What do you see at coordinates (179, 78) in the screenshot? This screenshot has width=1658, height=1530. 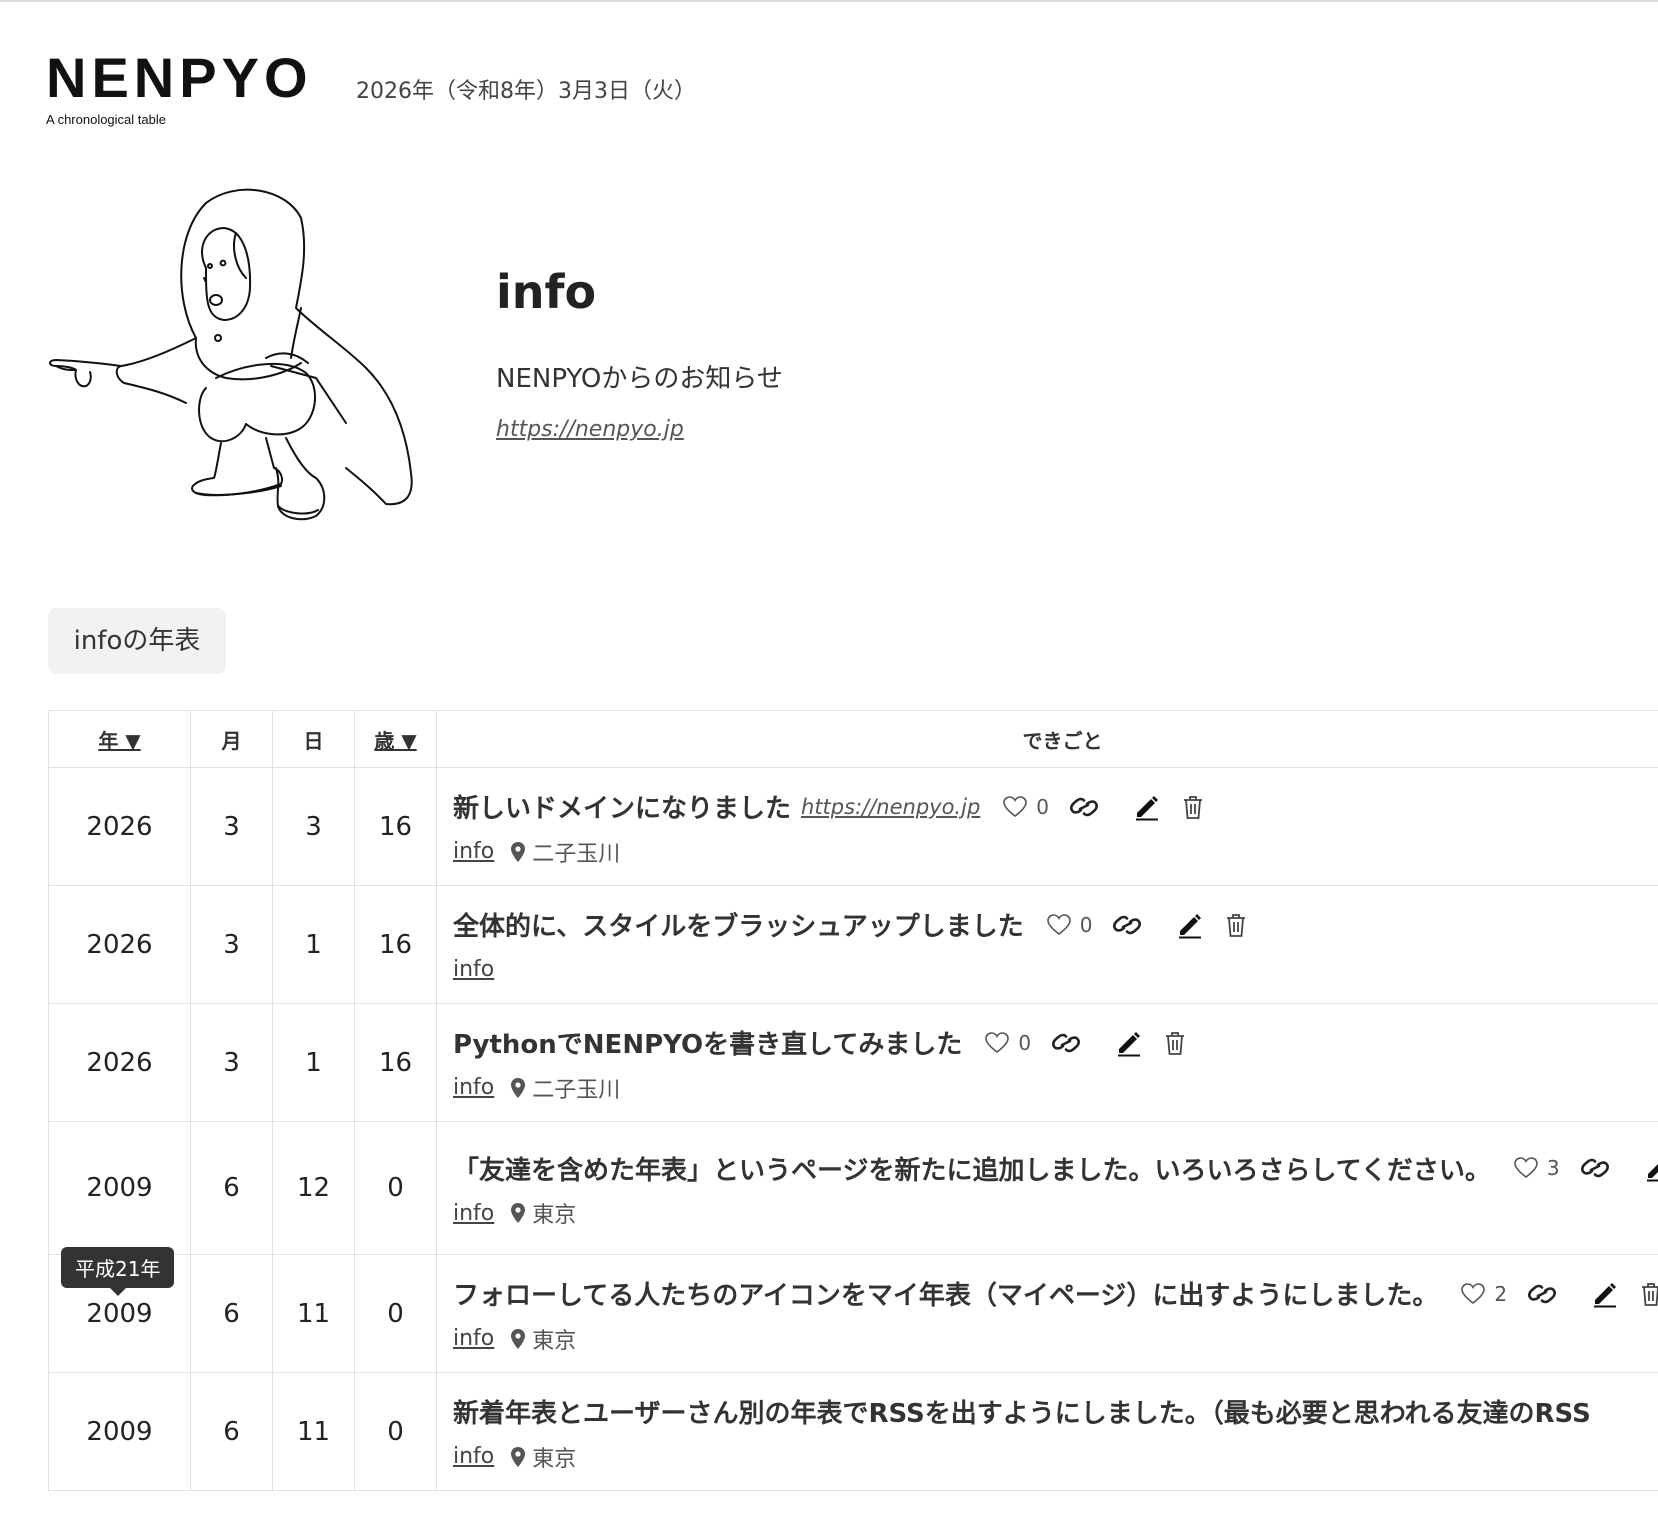 I see `logo-title: NENPYO` at bounding box center [179, 78].